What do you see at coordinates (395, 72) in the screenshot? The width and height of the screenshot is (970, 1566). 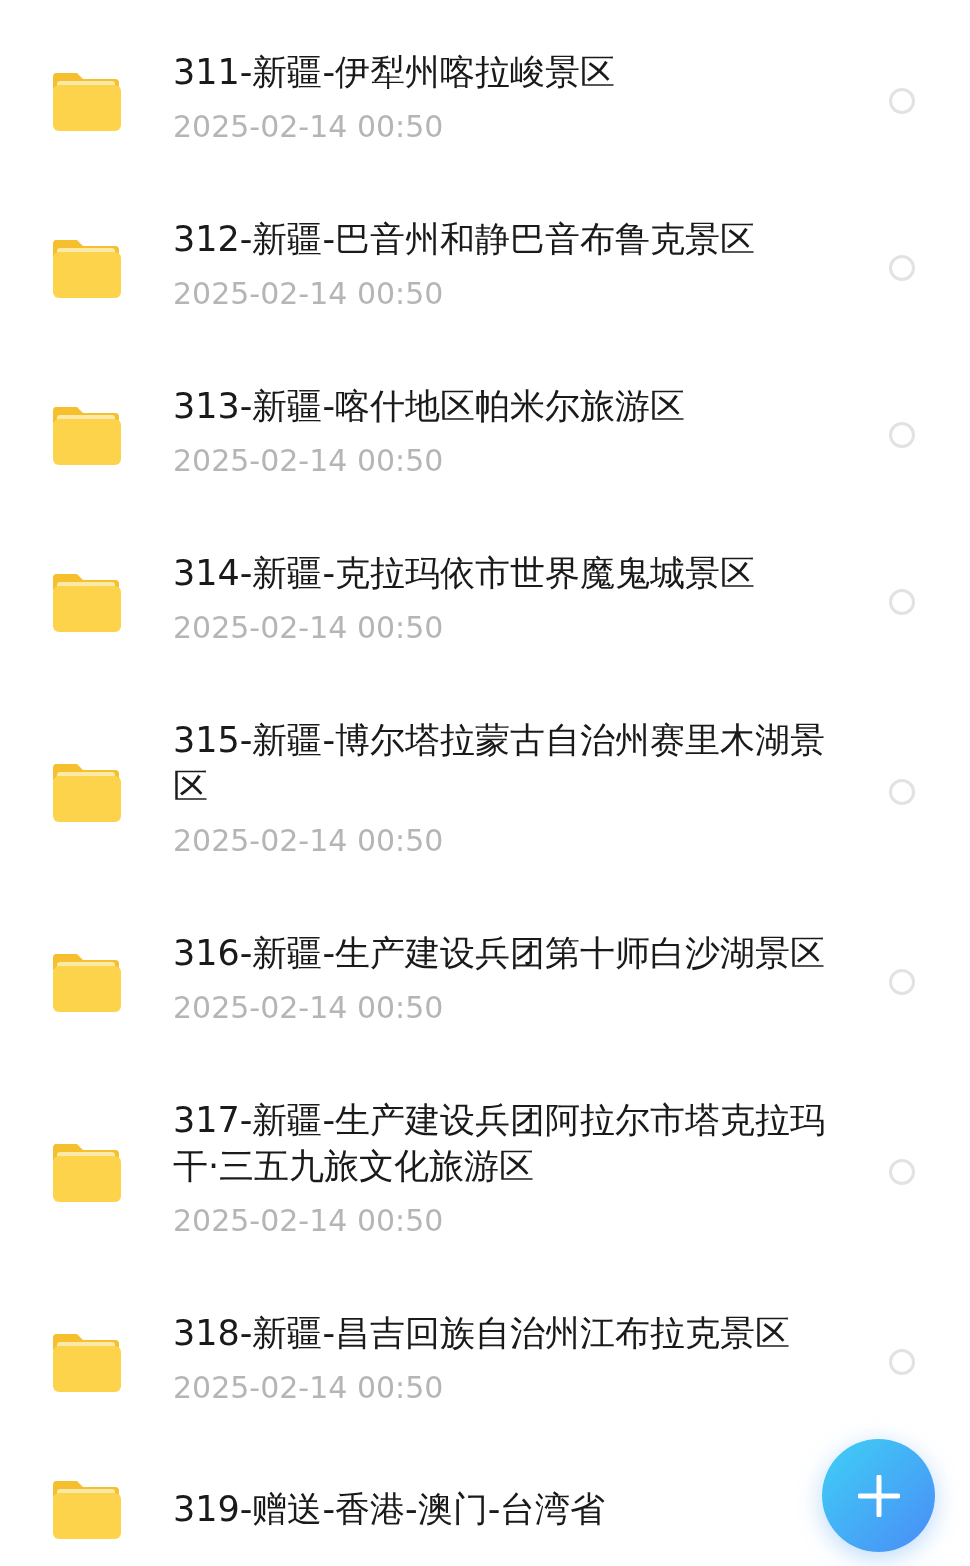 I see `folder-name: 311-新疆-伊犁州喀拉峻景区` at bounding box center [395, 72].